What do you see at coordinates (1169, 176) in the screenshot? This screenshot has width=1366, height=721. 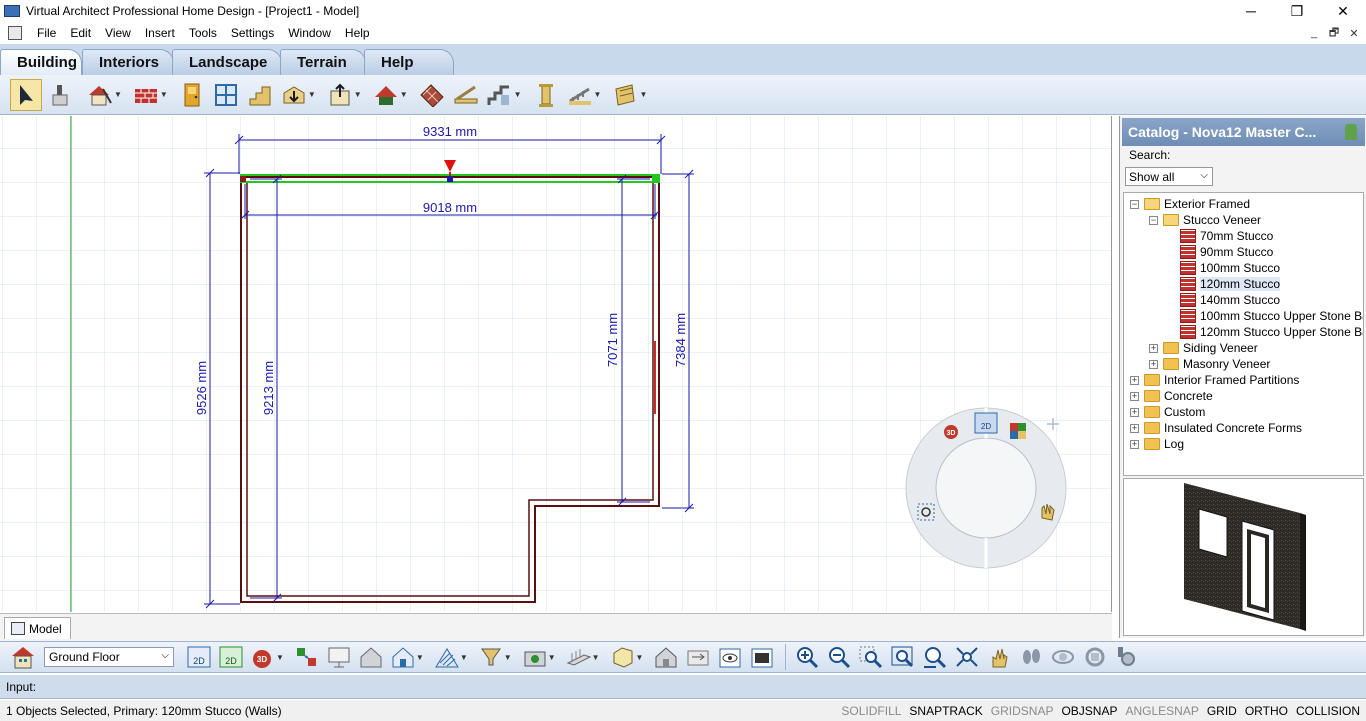 I see `search-filter-select: Show all ⌵` at bounding box center [1169, 176].